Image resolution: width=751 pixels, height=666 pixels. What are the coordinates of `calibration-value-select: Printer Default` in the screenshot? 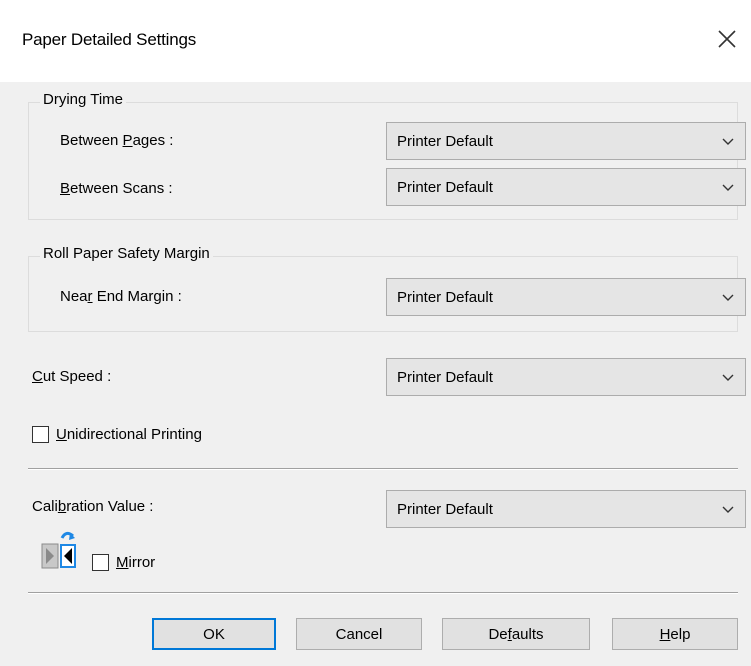 It's located at (566, 509).